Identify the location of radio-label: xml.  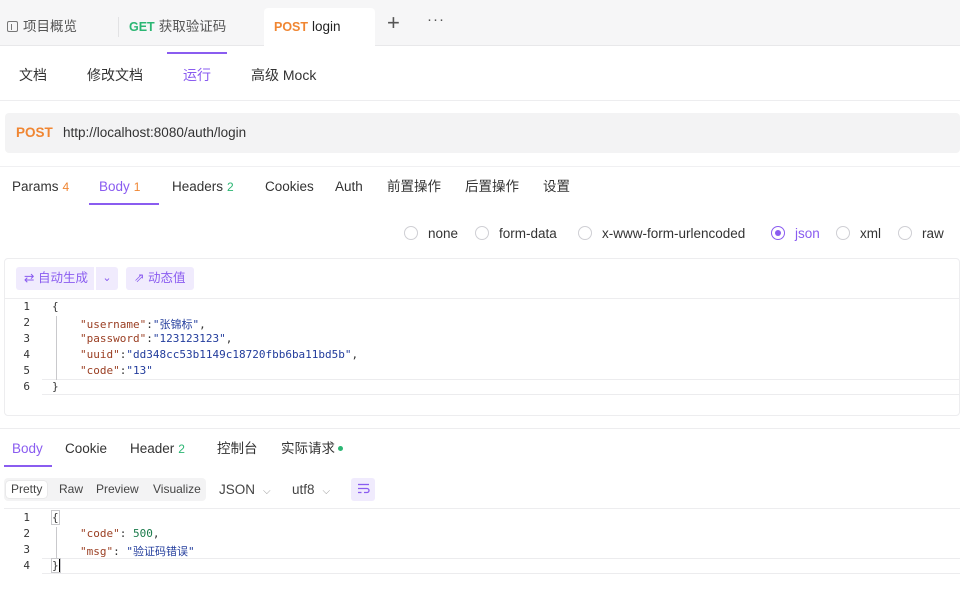
(870, 233).